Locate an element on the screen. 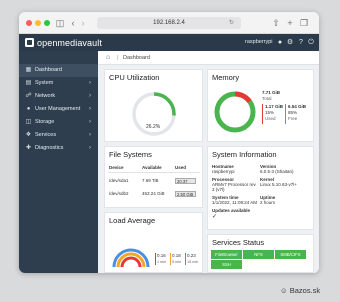  service-badge-ssh: SSH is located at coordinates (226, 264).